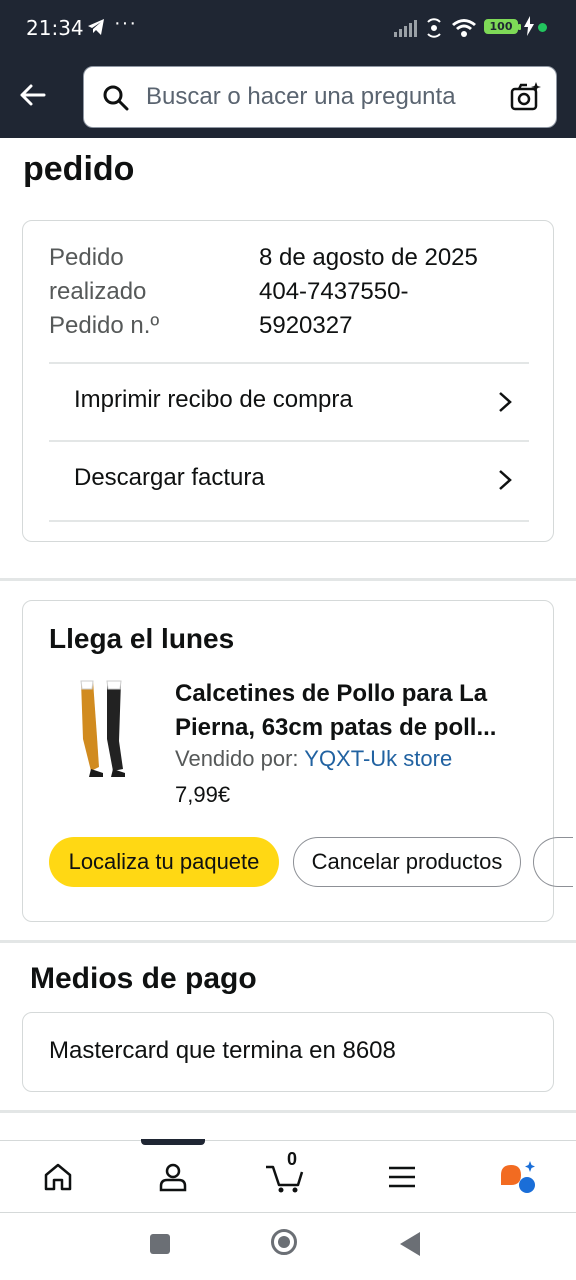 Image resolution: width=576 pixels, height=1280 pixels. I want to click on recent-apps-button, so click(160, 1244).